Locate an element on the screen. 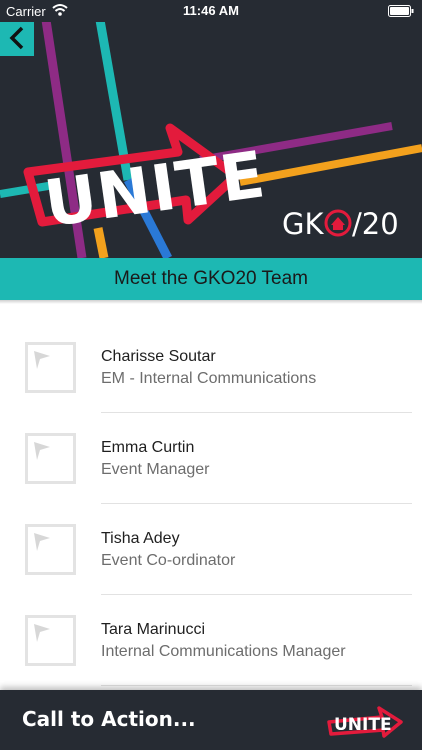 The image size is (422, 750). unite-logo-text: UNITE is located at coordinates (155, 190).